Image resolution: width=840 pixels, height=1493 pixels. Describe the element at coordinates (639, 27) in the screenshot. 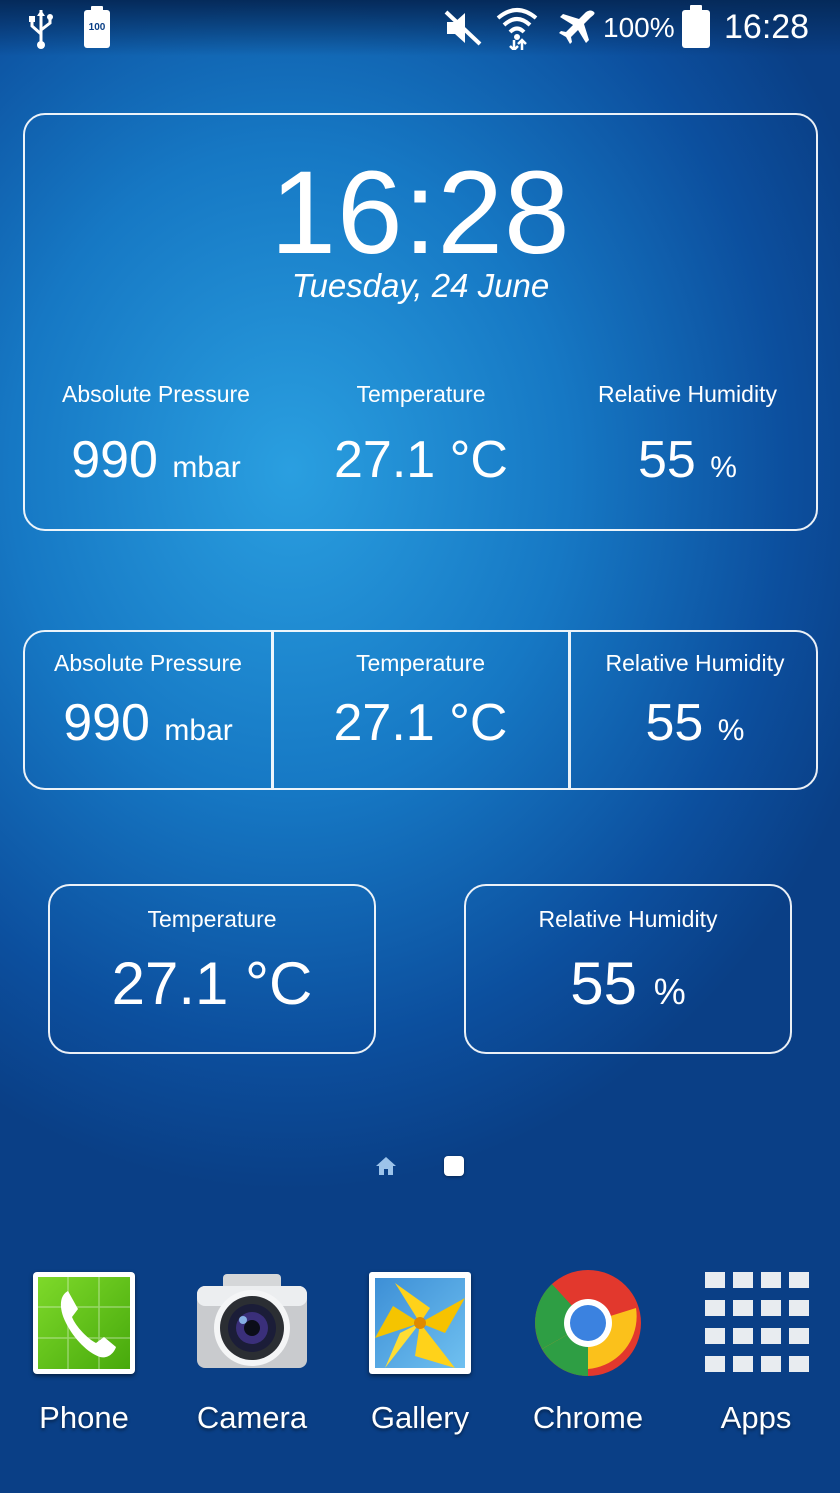

I see `battery-percent: 100%` at that location.